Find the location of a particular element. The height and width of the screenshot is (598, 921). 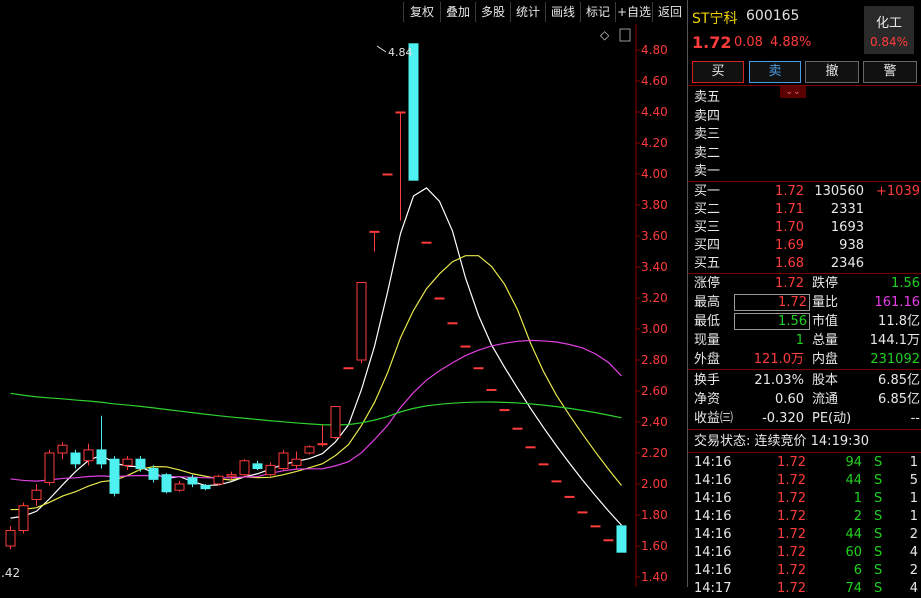

mark-button: 标记 is located at coordinates (597, 12).